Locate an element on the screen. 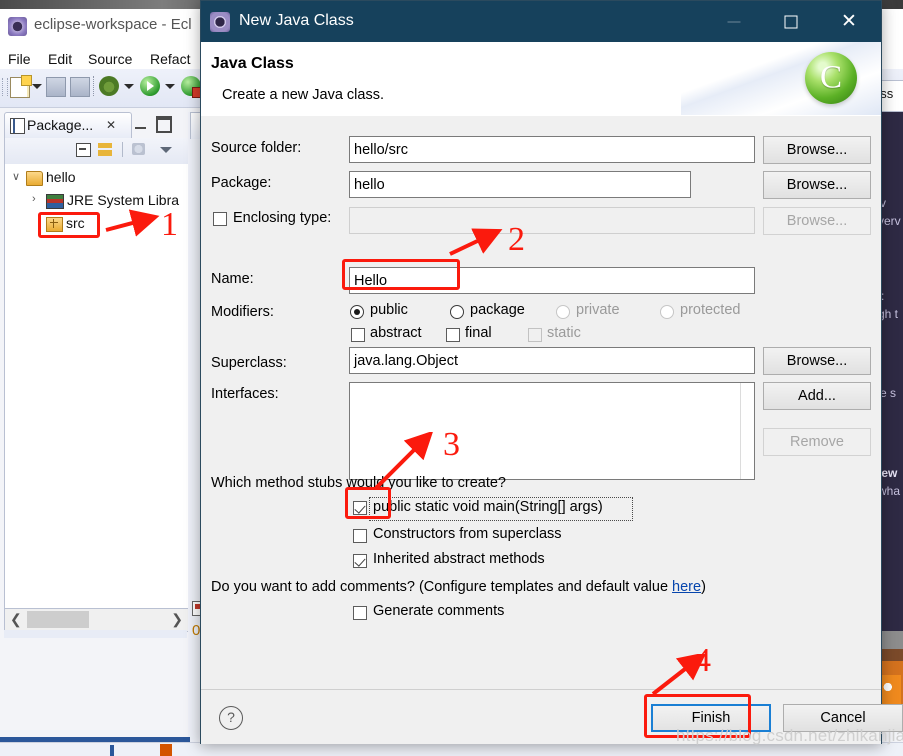 The image size is (903, 756). menu-edit: Edit is located at coordinates (60, 59).